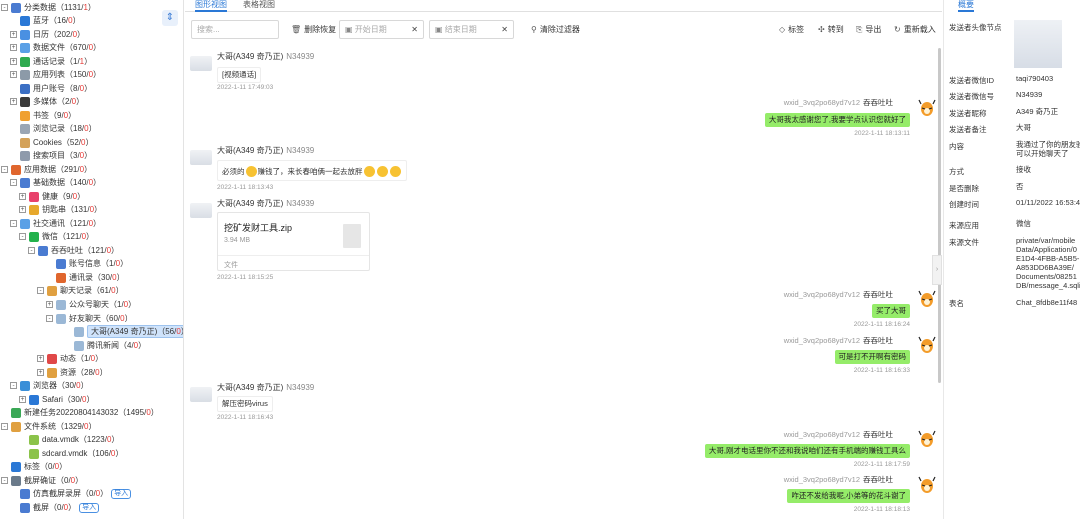 This screenshot has height=519, width=1080. What do you see at coordinates (1023, 127) in the screenshot?
I see `detail-value: 大哥` at bounding box center [1023, 127].